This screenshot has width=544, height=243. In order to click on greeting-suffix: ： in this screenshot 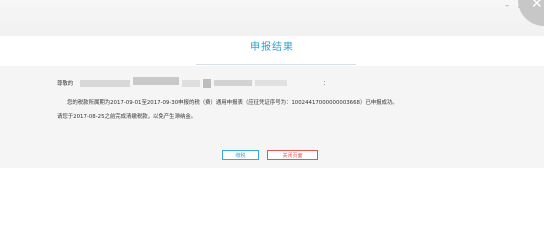, I will do `click(326, 84)`.